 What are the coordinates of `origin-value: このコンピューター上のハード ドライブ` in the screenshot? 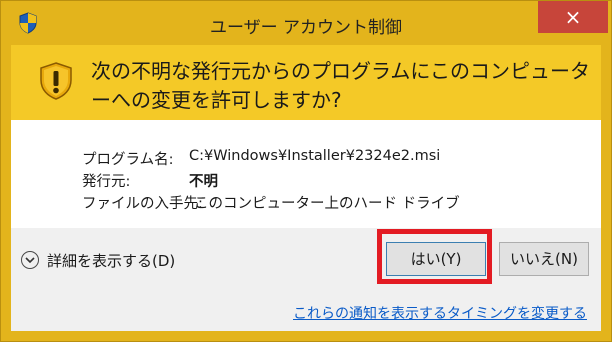 It's located at (327, 204).